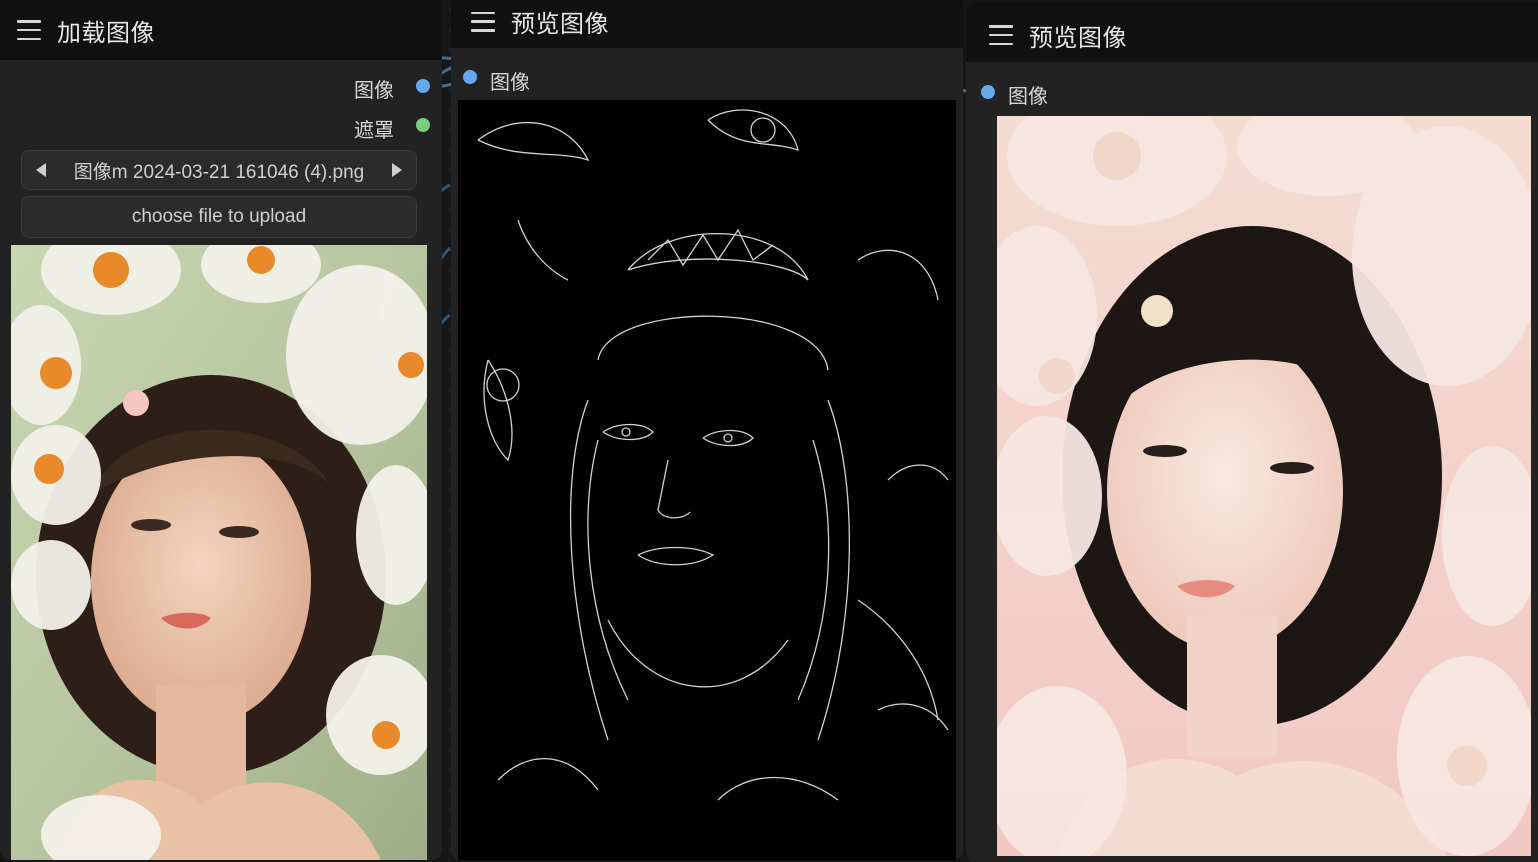 This screenshot has height=862, width=1538. Describe the element at coordinates (397, 170) in the screenshot. I see `next-arrow-icon` at that location.